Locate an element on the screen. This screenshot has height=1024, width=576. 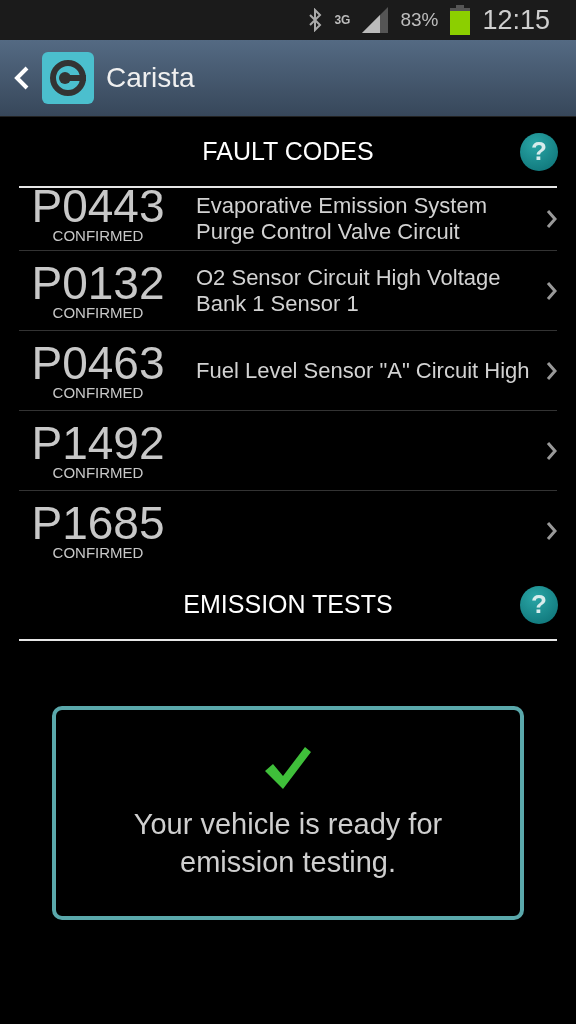
fault-code-row: P0463 CONFIRMED Fuel Level Sensor "A" Circuit High is located at coordinates (288, 370).